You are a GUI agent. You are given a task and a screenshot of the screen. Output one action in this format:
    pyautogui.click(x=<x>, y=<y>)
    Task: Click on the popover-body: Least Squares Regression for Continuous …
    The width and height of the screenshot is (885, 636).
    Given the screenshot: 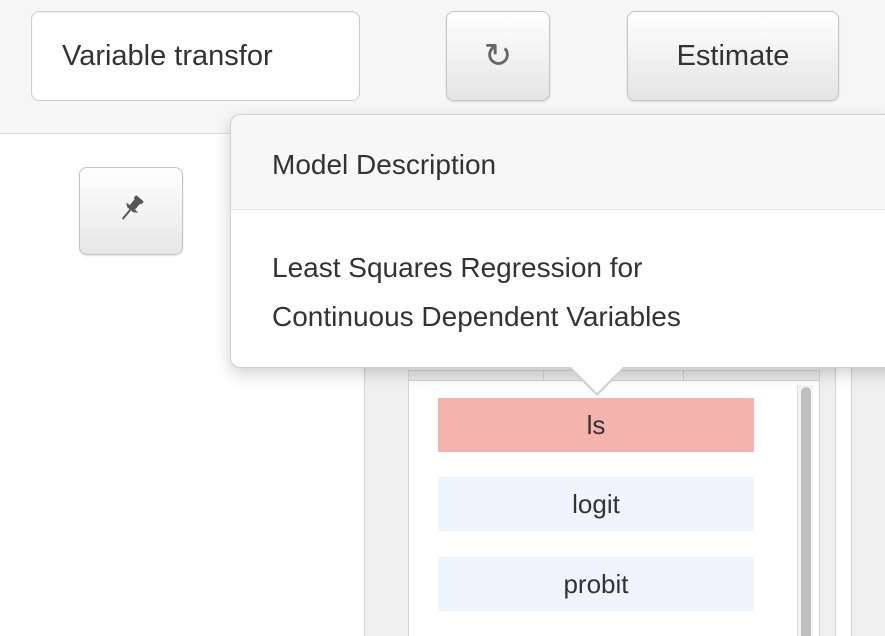 What is the action you would take?
    pyautogui.click(x=572, y=292)
    